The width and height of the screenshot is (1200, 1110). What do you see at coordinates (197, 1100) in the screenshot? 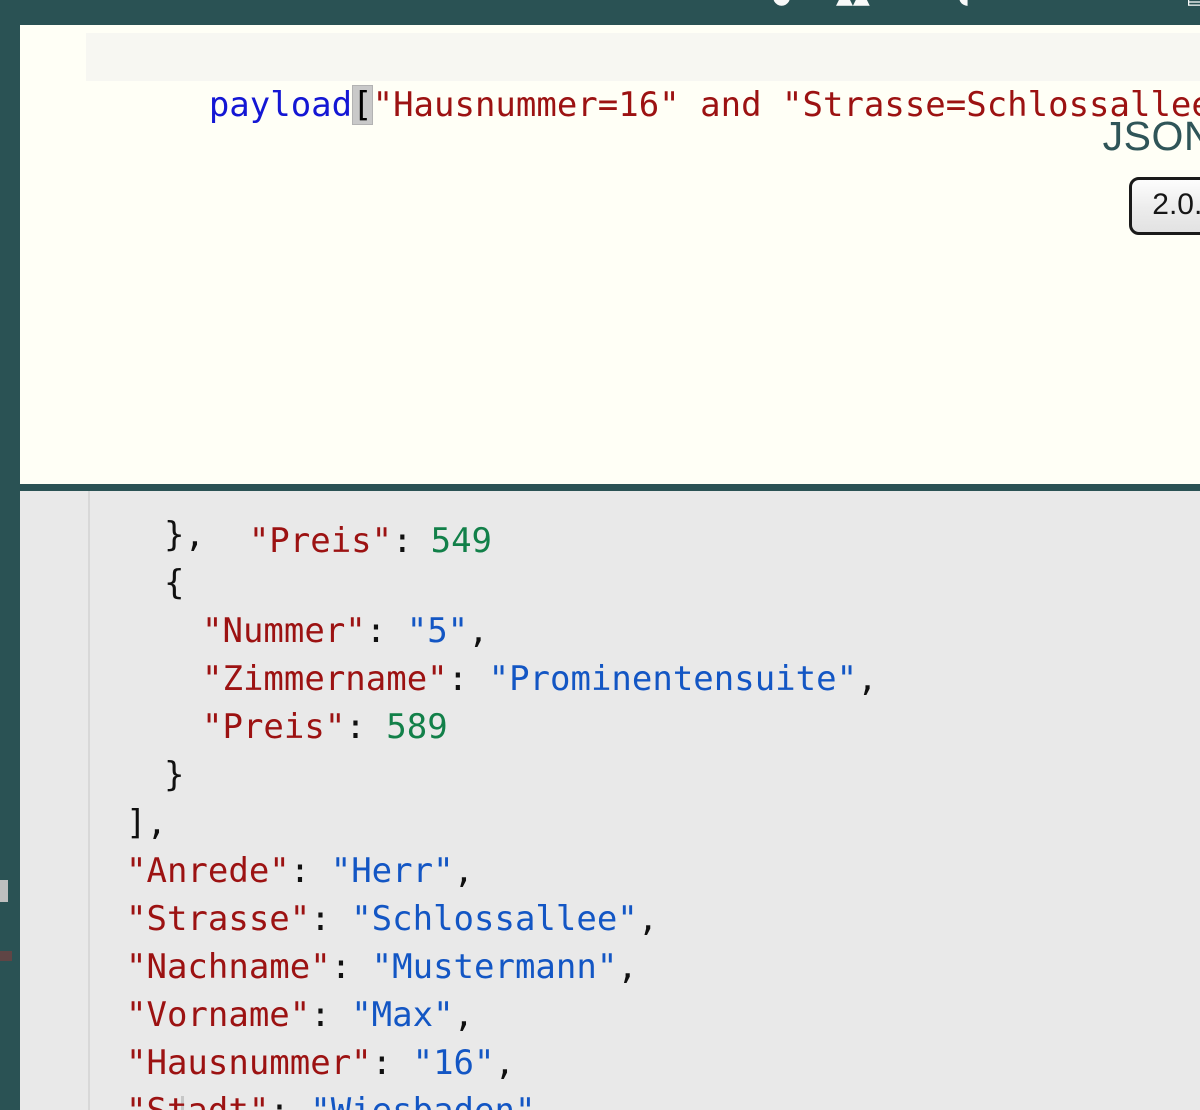
I see `json-token-key: "Stadt"` at bounding box center [197, 1100].